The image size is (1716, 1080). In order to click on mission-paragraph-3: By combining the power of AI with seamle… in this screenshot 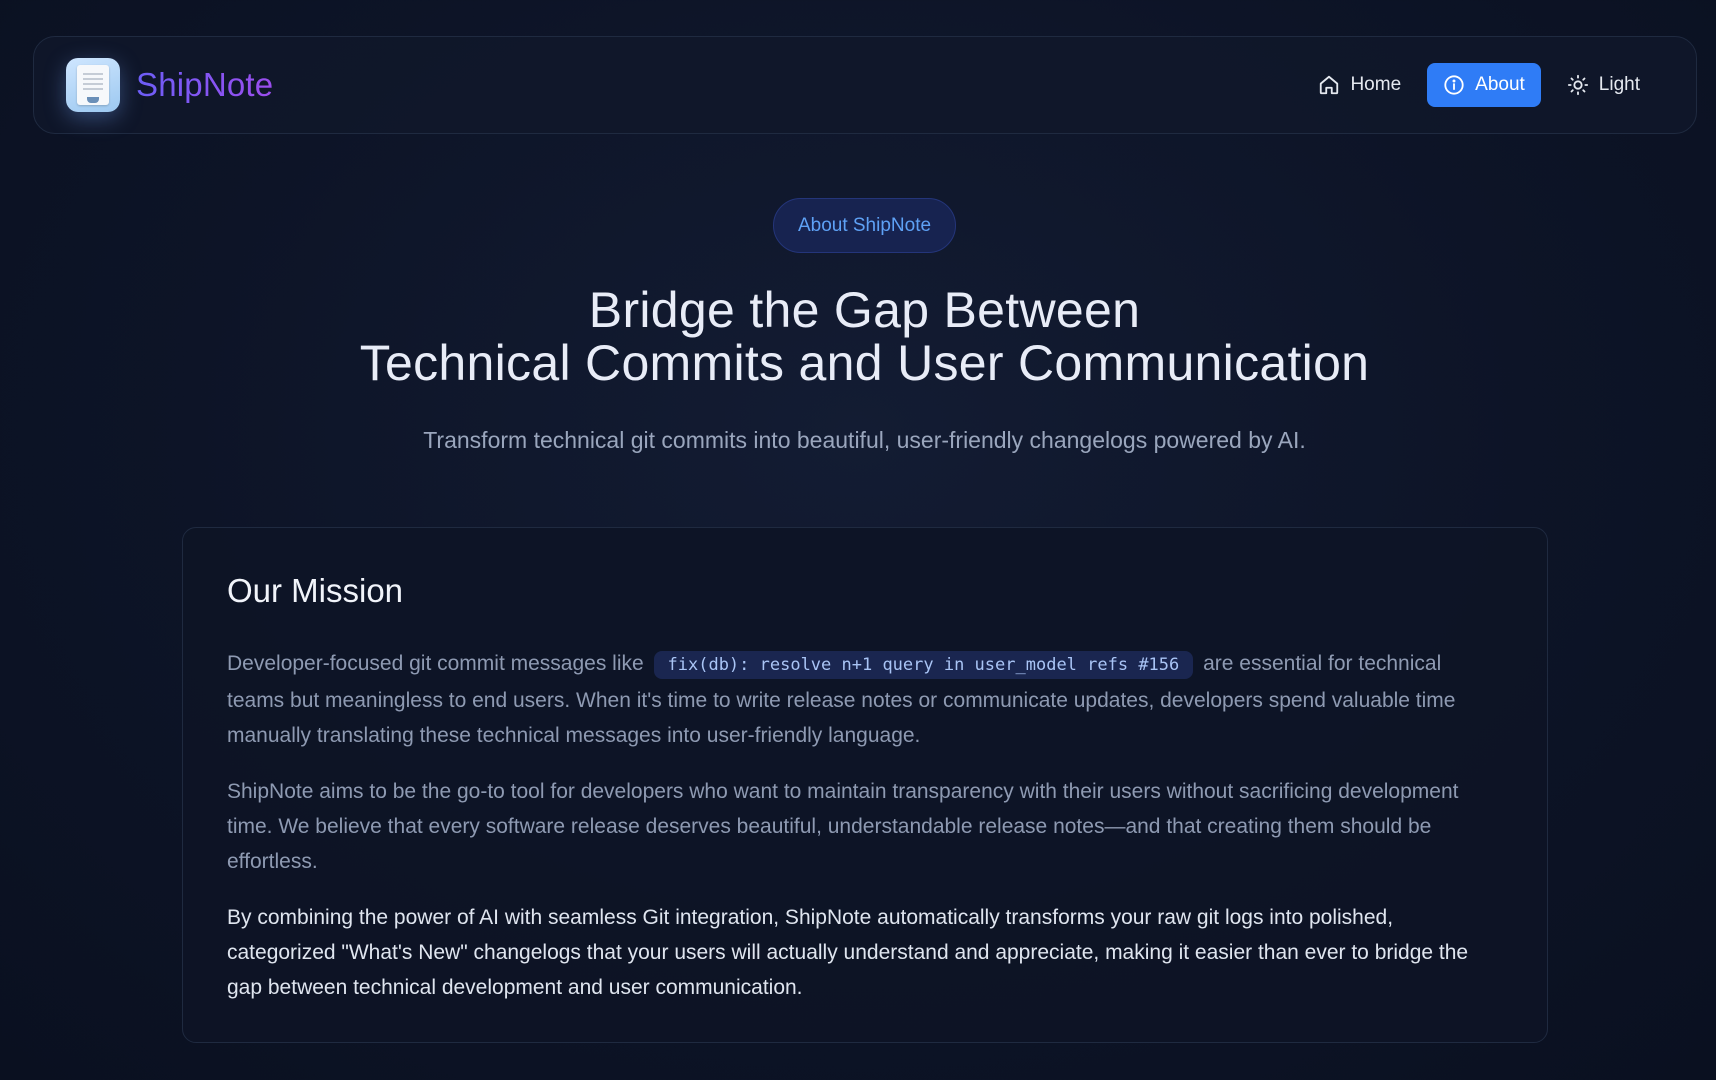, I will do `click(848, 952)`.